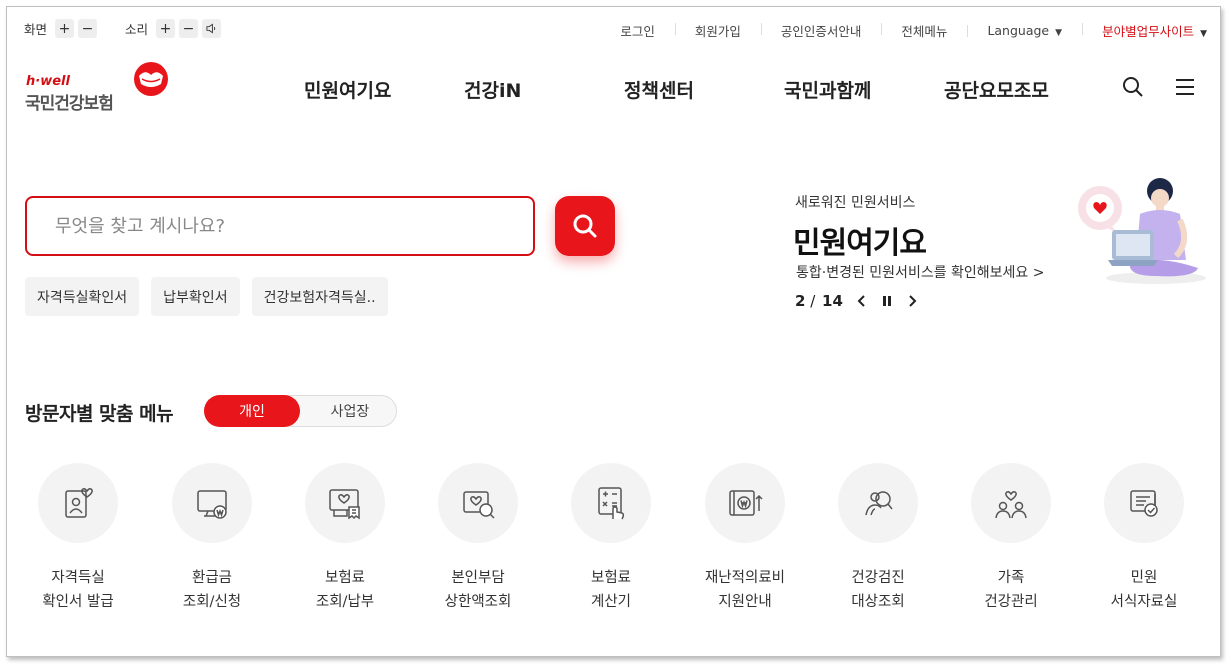 This screenshot has width=1231, height=668. What do you see at coordinates (478, 538) in the screenshot?
I see `menu-copayment-limit: 본인부담 상한액조회` at bounding box center [478, 538].